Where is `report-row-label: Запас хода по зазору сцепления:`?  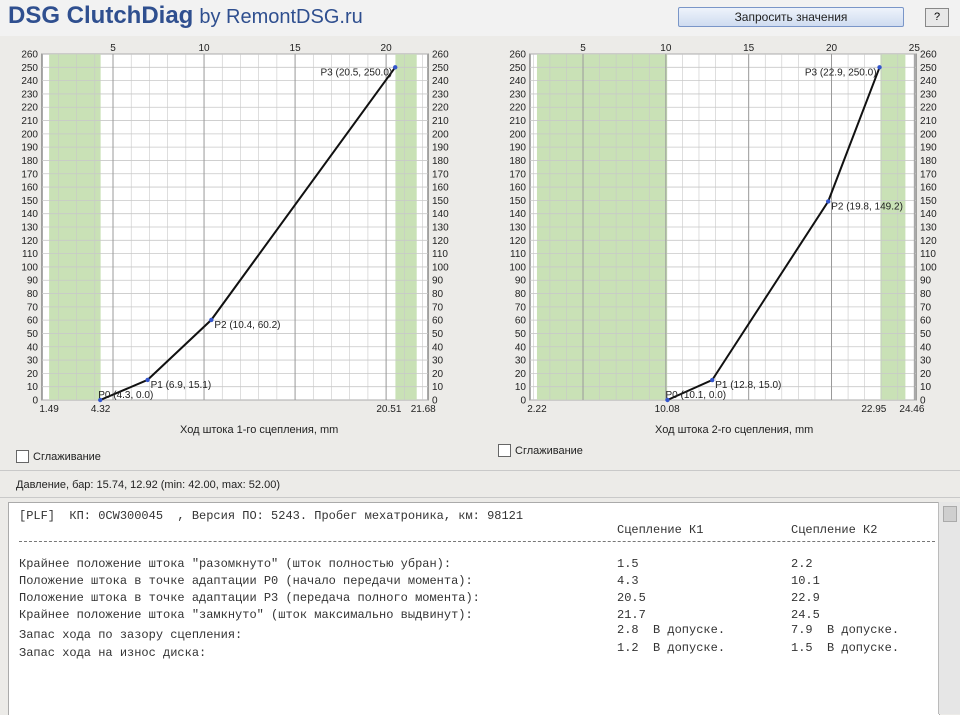 report-row-label: Запас хода по зазору сцепления: is located at coordinates (131, 635).